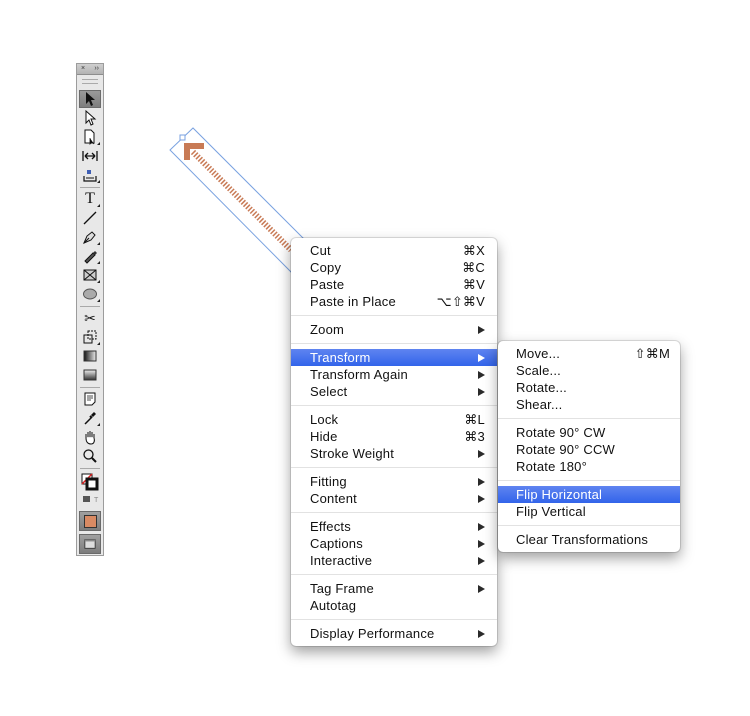 This screenshot has width=750, height=716. I want to click on scissors-tool: ✂, so click(90, 318).